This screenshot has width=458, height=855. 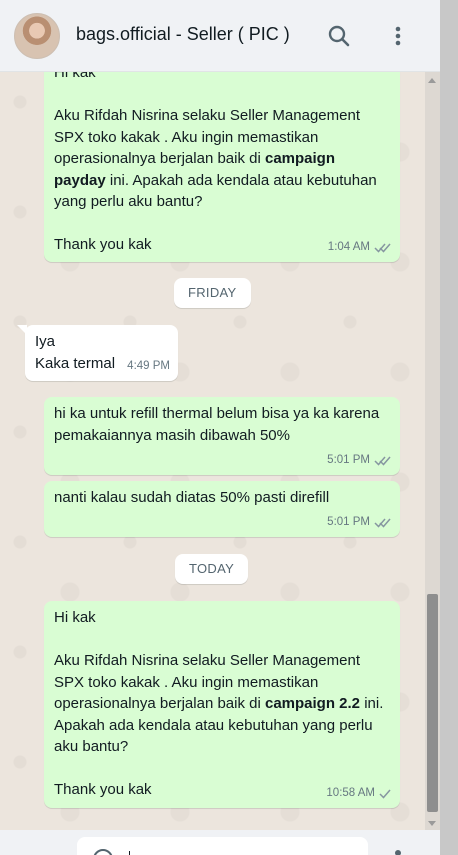 I want to click on search-icon, so click(x=339, y=36).